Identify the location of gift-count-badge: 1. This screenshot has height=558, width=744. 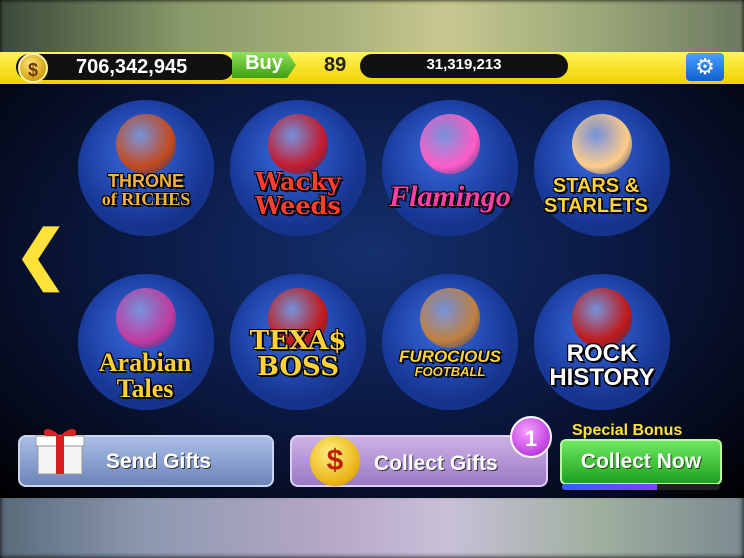
(531, 437).